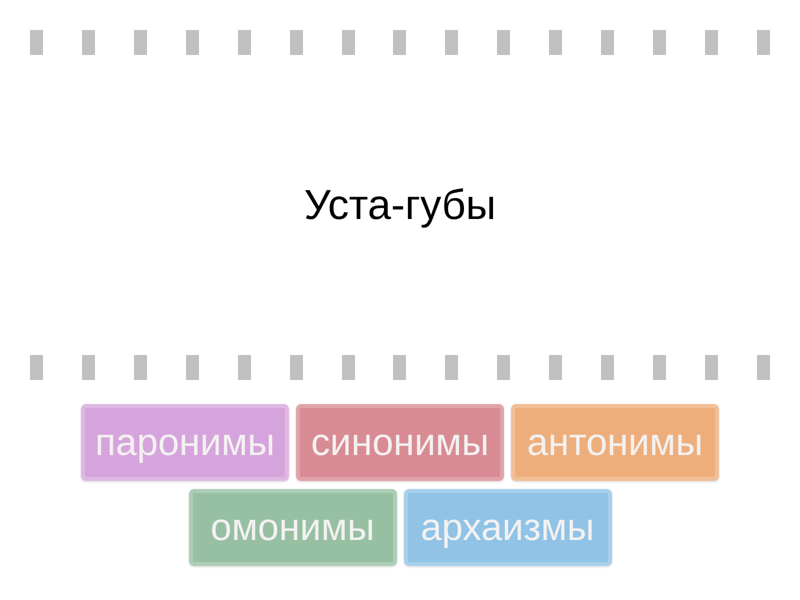 Image resolution: width=800 pixels, height=600 pixels. What do you see at coordinates (400, 442) in the screenshot?
I see `word-tile: синонимы` at bounding box center [400, 442].